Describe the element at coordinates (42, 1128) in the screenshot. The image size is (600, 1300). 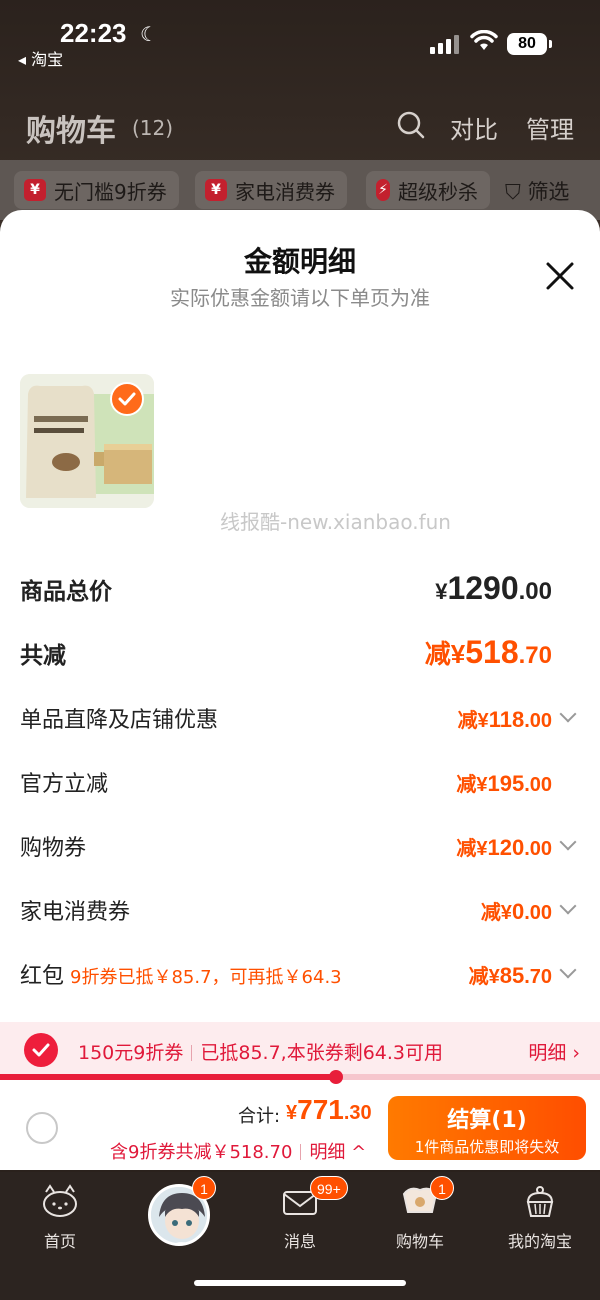
I see `select-all-checkbox` at that location.